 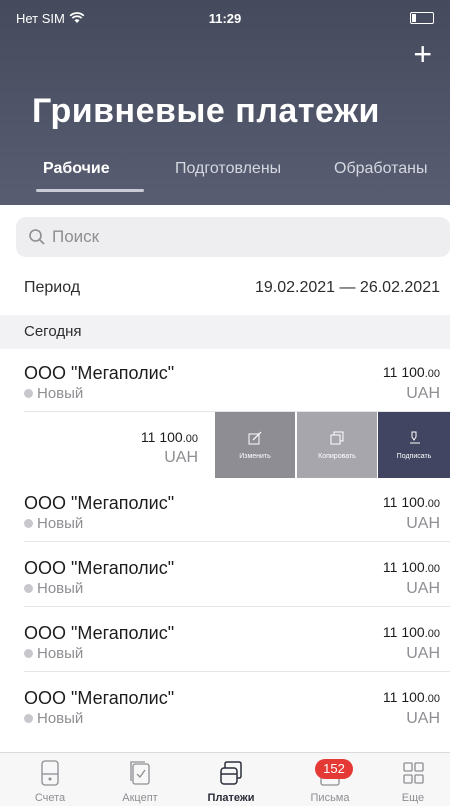 I want to click on copy-button: Копировать, so click(x=337, y=445).